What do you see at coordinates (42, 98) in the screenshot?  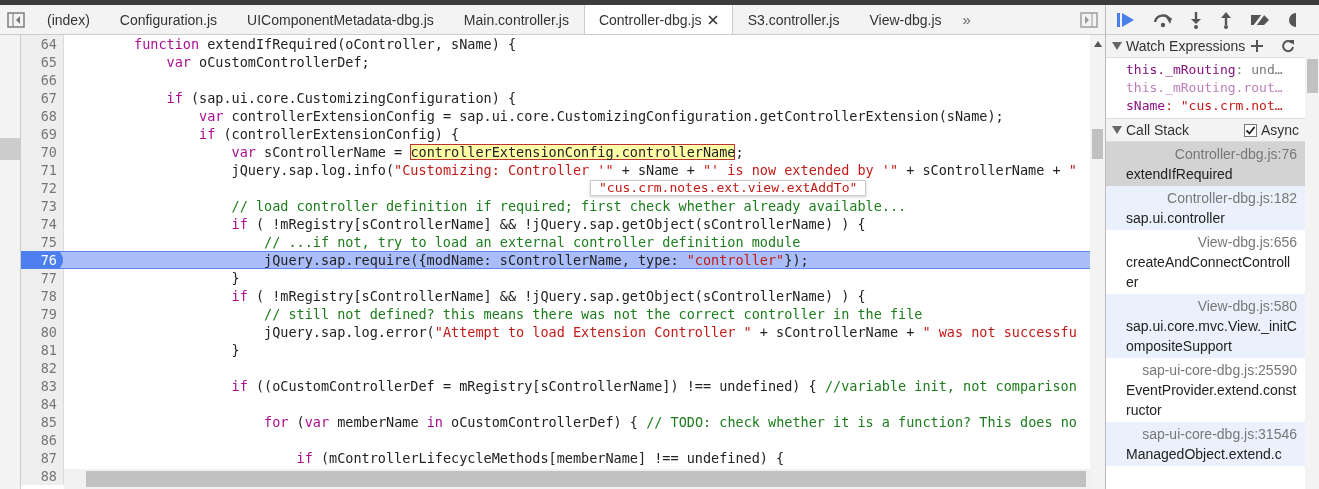 I see `line-number: 67` at bounding box center [42, 98].